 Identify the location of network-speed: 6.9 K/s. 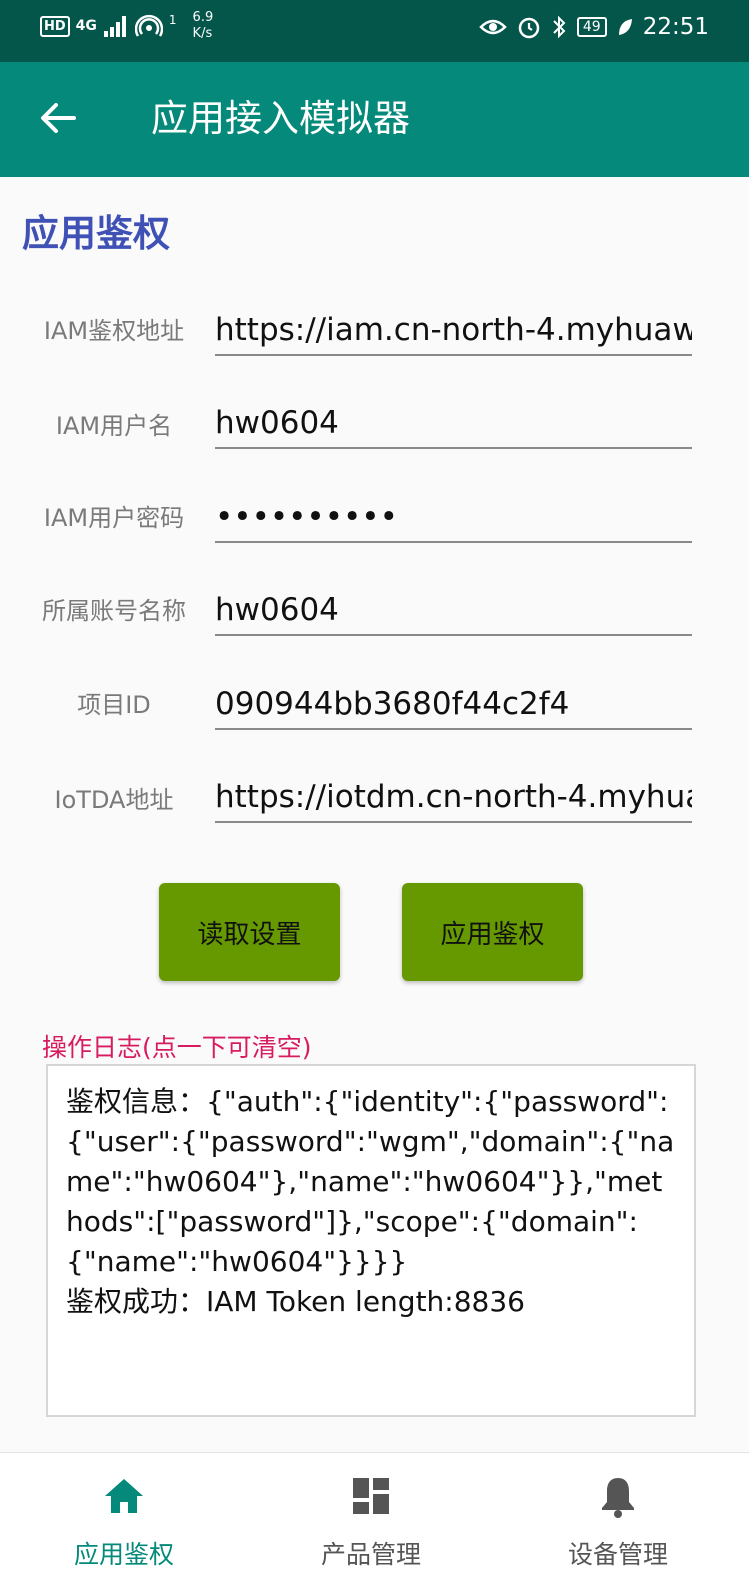
(203, 25).